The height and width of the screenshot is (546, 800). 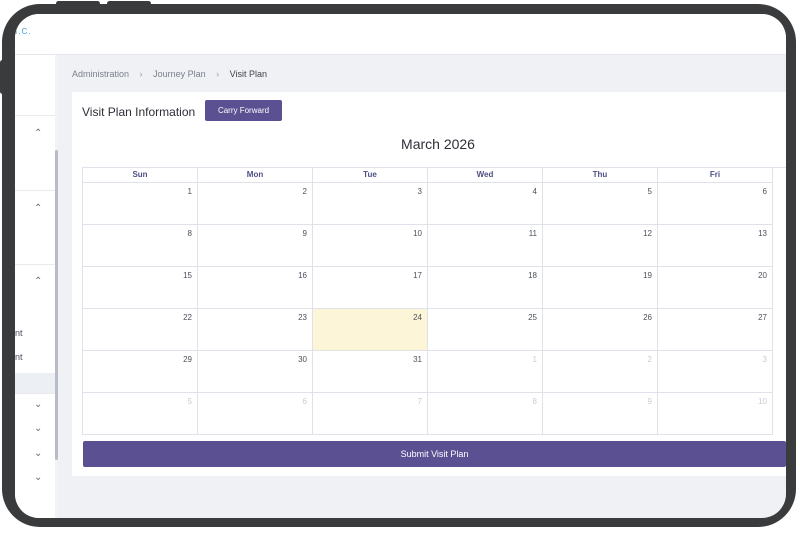 What do you see at coordinates (600, 175) in the screenshot?
I see `weekday-header: Thu` at bounding box center [600, 175].